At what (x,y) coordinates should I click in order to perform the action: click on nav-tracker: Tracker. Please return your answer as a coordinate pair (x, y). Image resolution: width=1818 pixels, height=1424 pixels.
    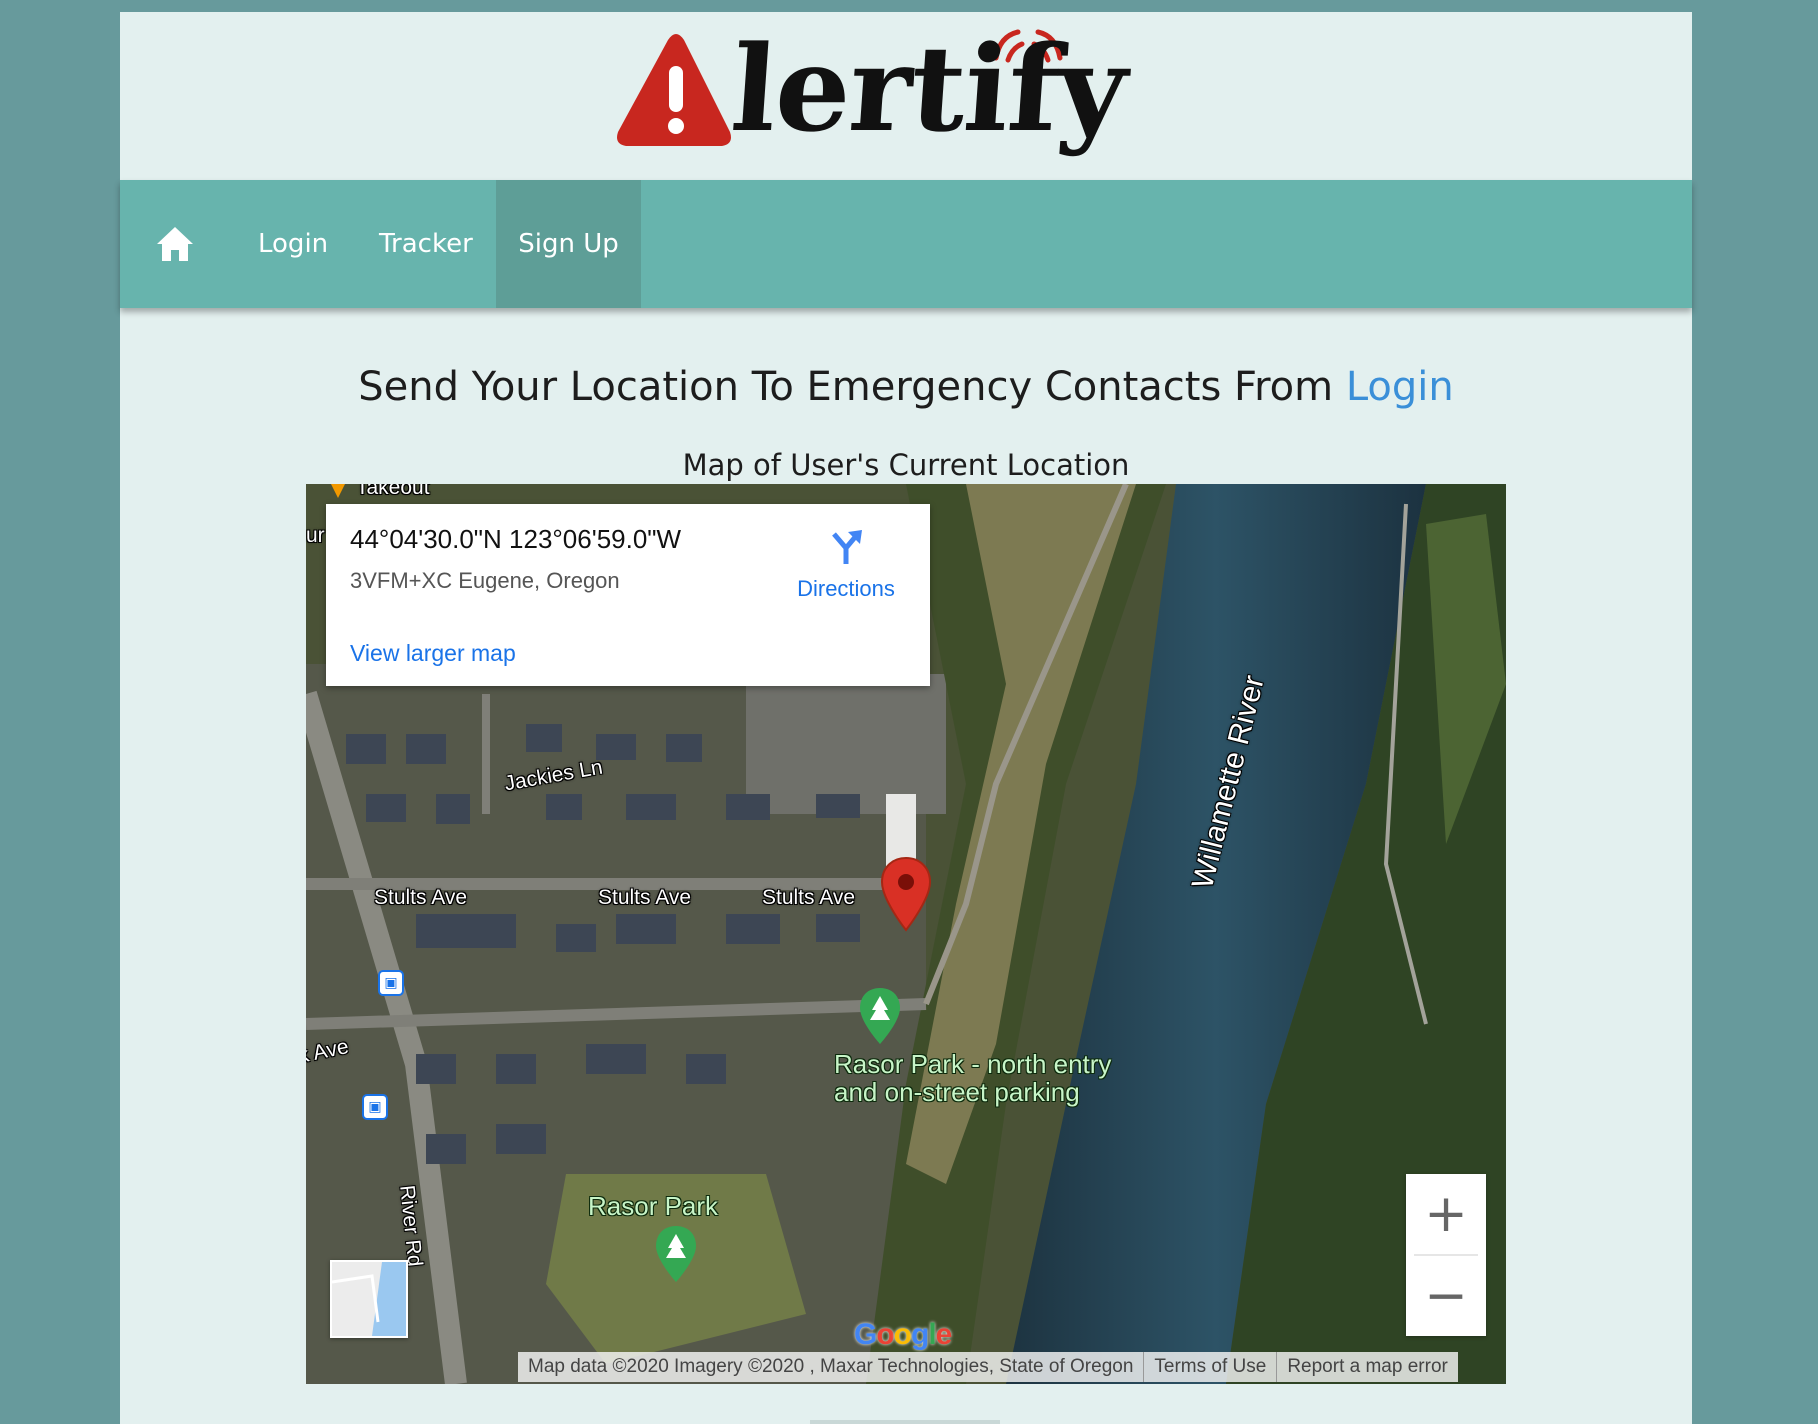
    Looking at the image, I should click on (426, 244).